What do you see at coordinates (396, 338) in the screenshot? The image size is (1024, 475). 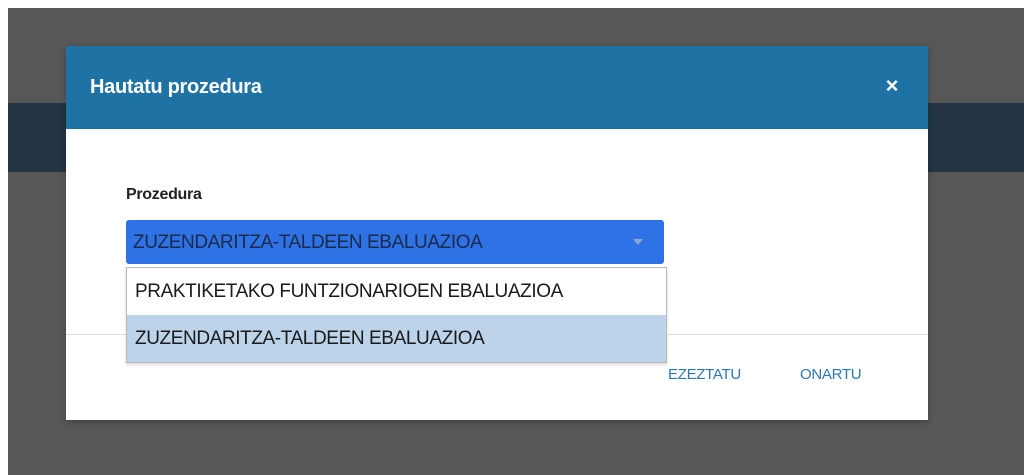 I see `dropdown-option-zuzendaritza: ZUZENDARITZA-TALDEEN EBALUAZIOA` at bounding box center [396, 338].